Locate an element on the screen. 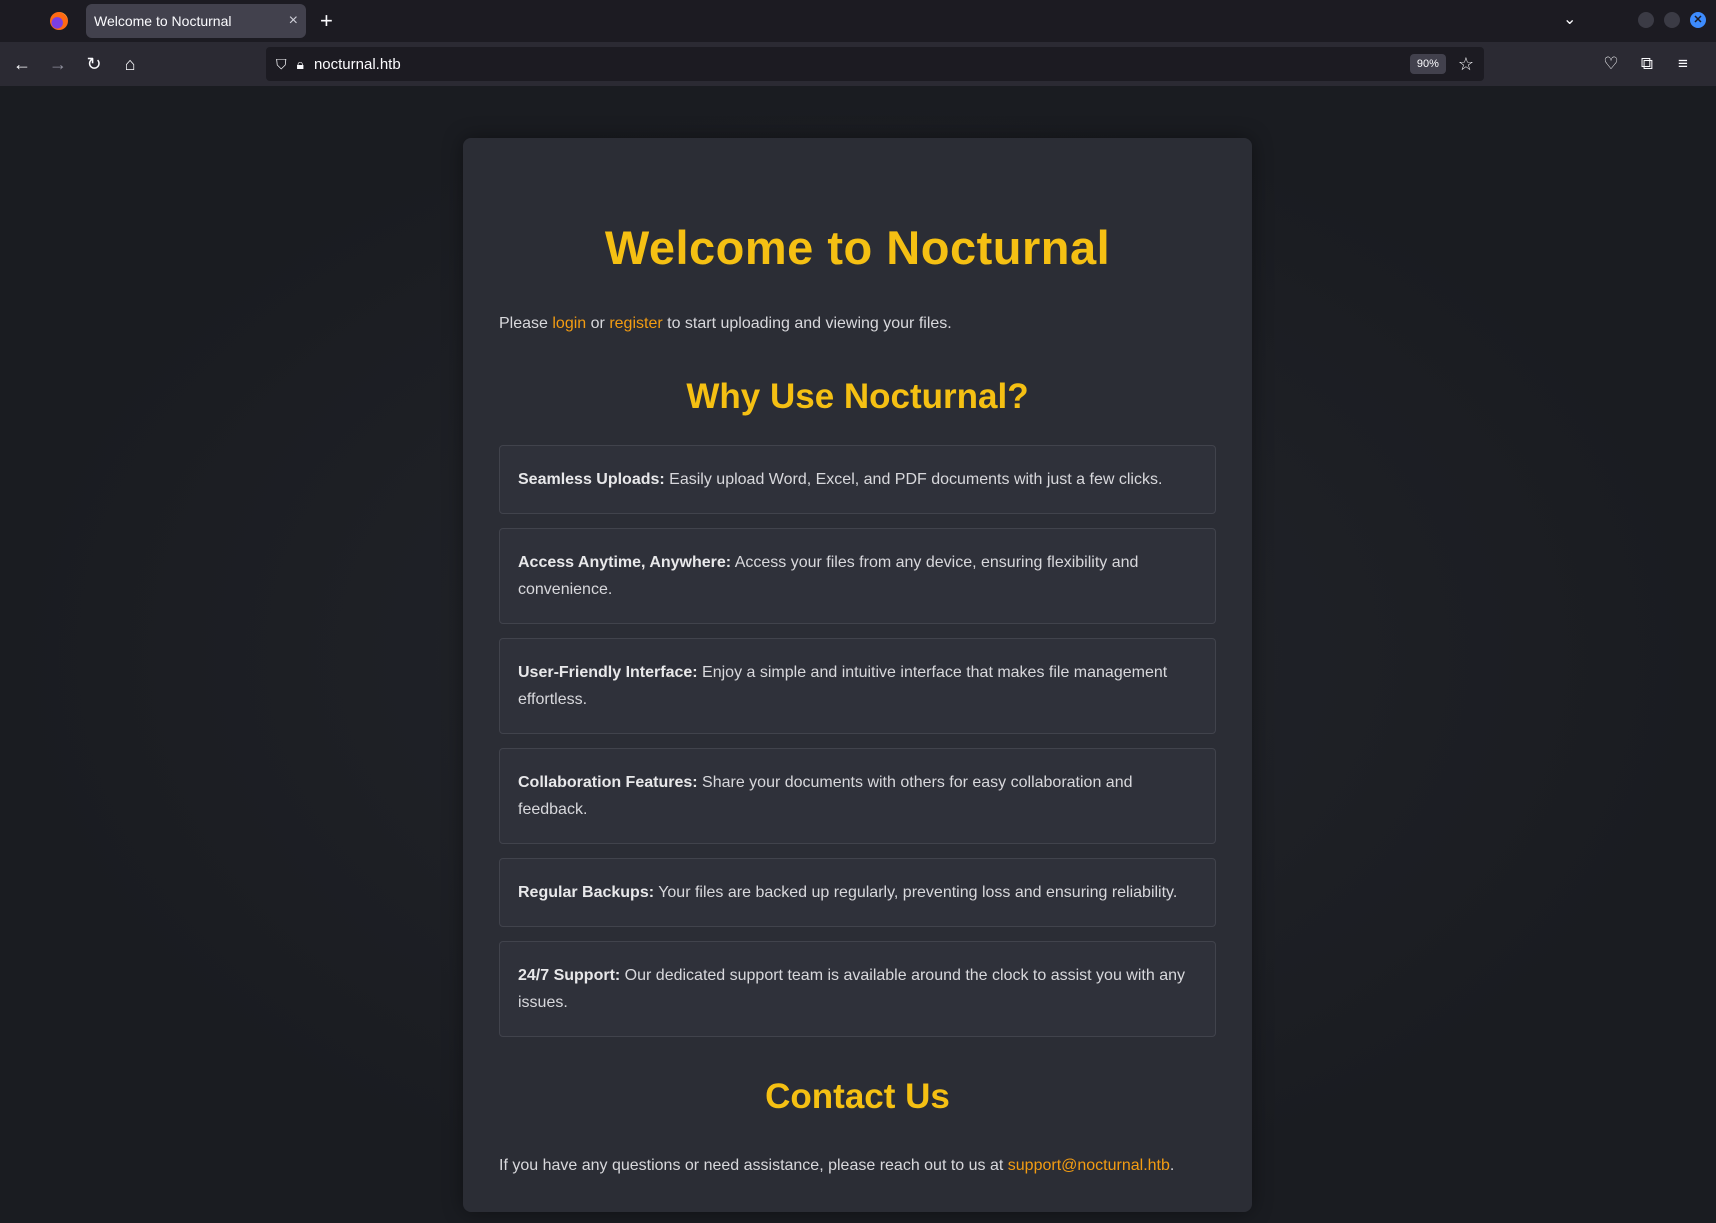  back-icon: ← is located at coordinates (22, 64).